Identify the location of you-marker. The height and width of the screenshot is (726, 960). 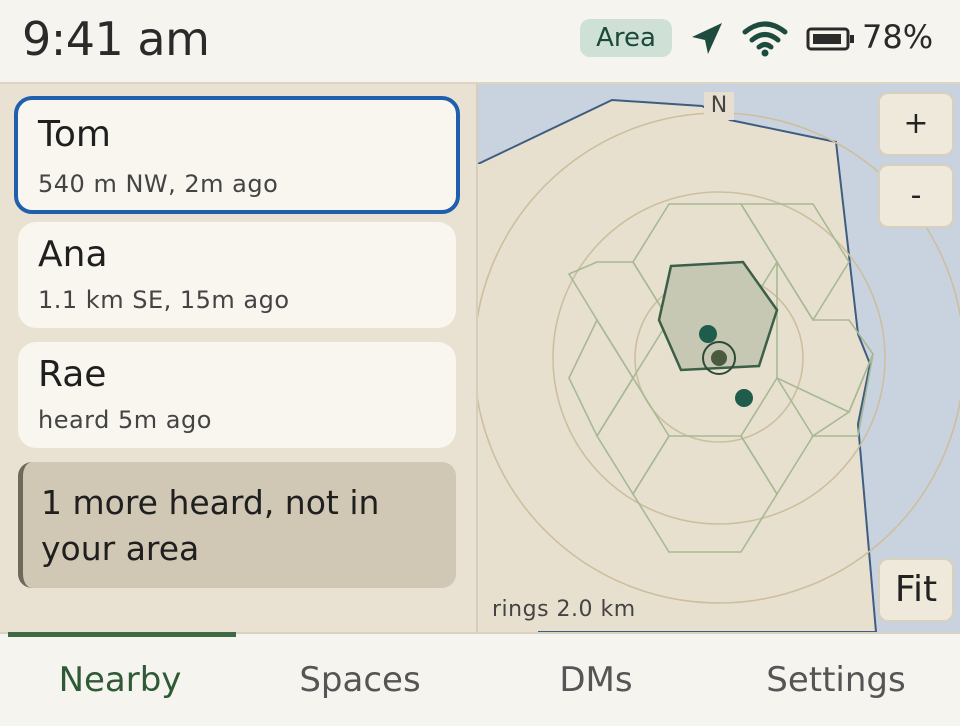
(719, 358).